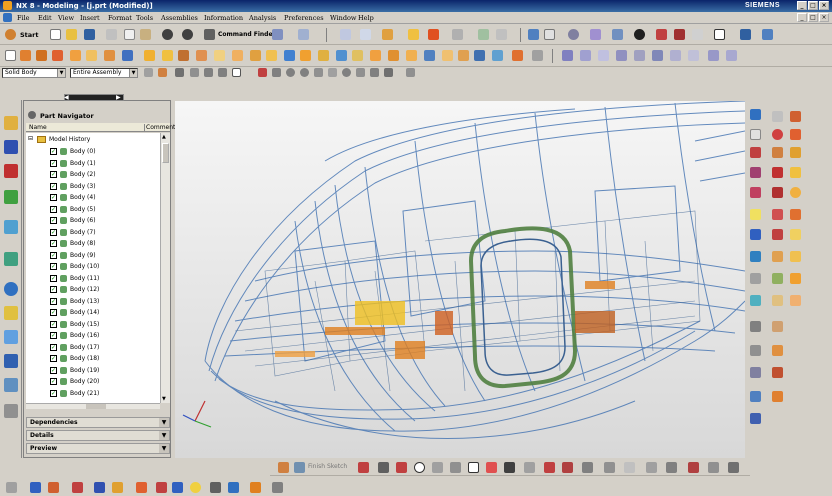 This screenshot has height=496, width=832. What do you see at coordinates (23, 18) in the screenshot?
I see `menu-file: File` at bounding box center [23, 18].